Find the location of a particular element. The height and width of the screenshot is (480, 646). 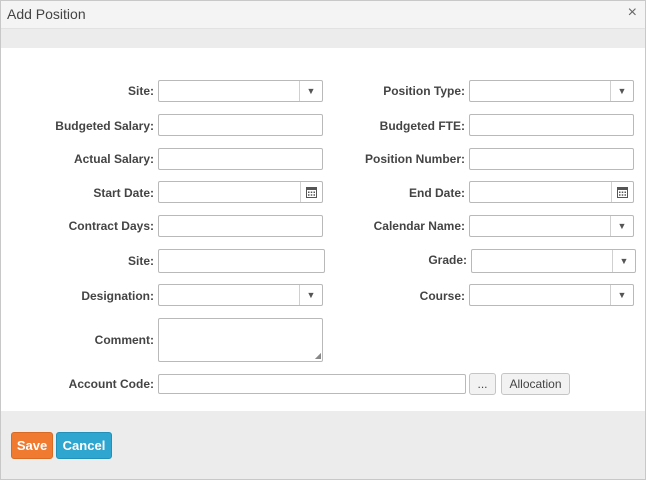

comment-textarea: ◢ is located at coordinates (240, 340).